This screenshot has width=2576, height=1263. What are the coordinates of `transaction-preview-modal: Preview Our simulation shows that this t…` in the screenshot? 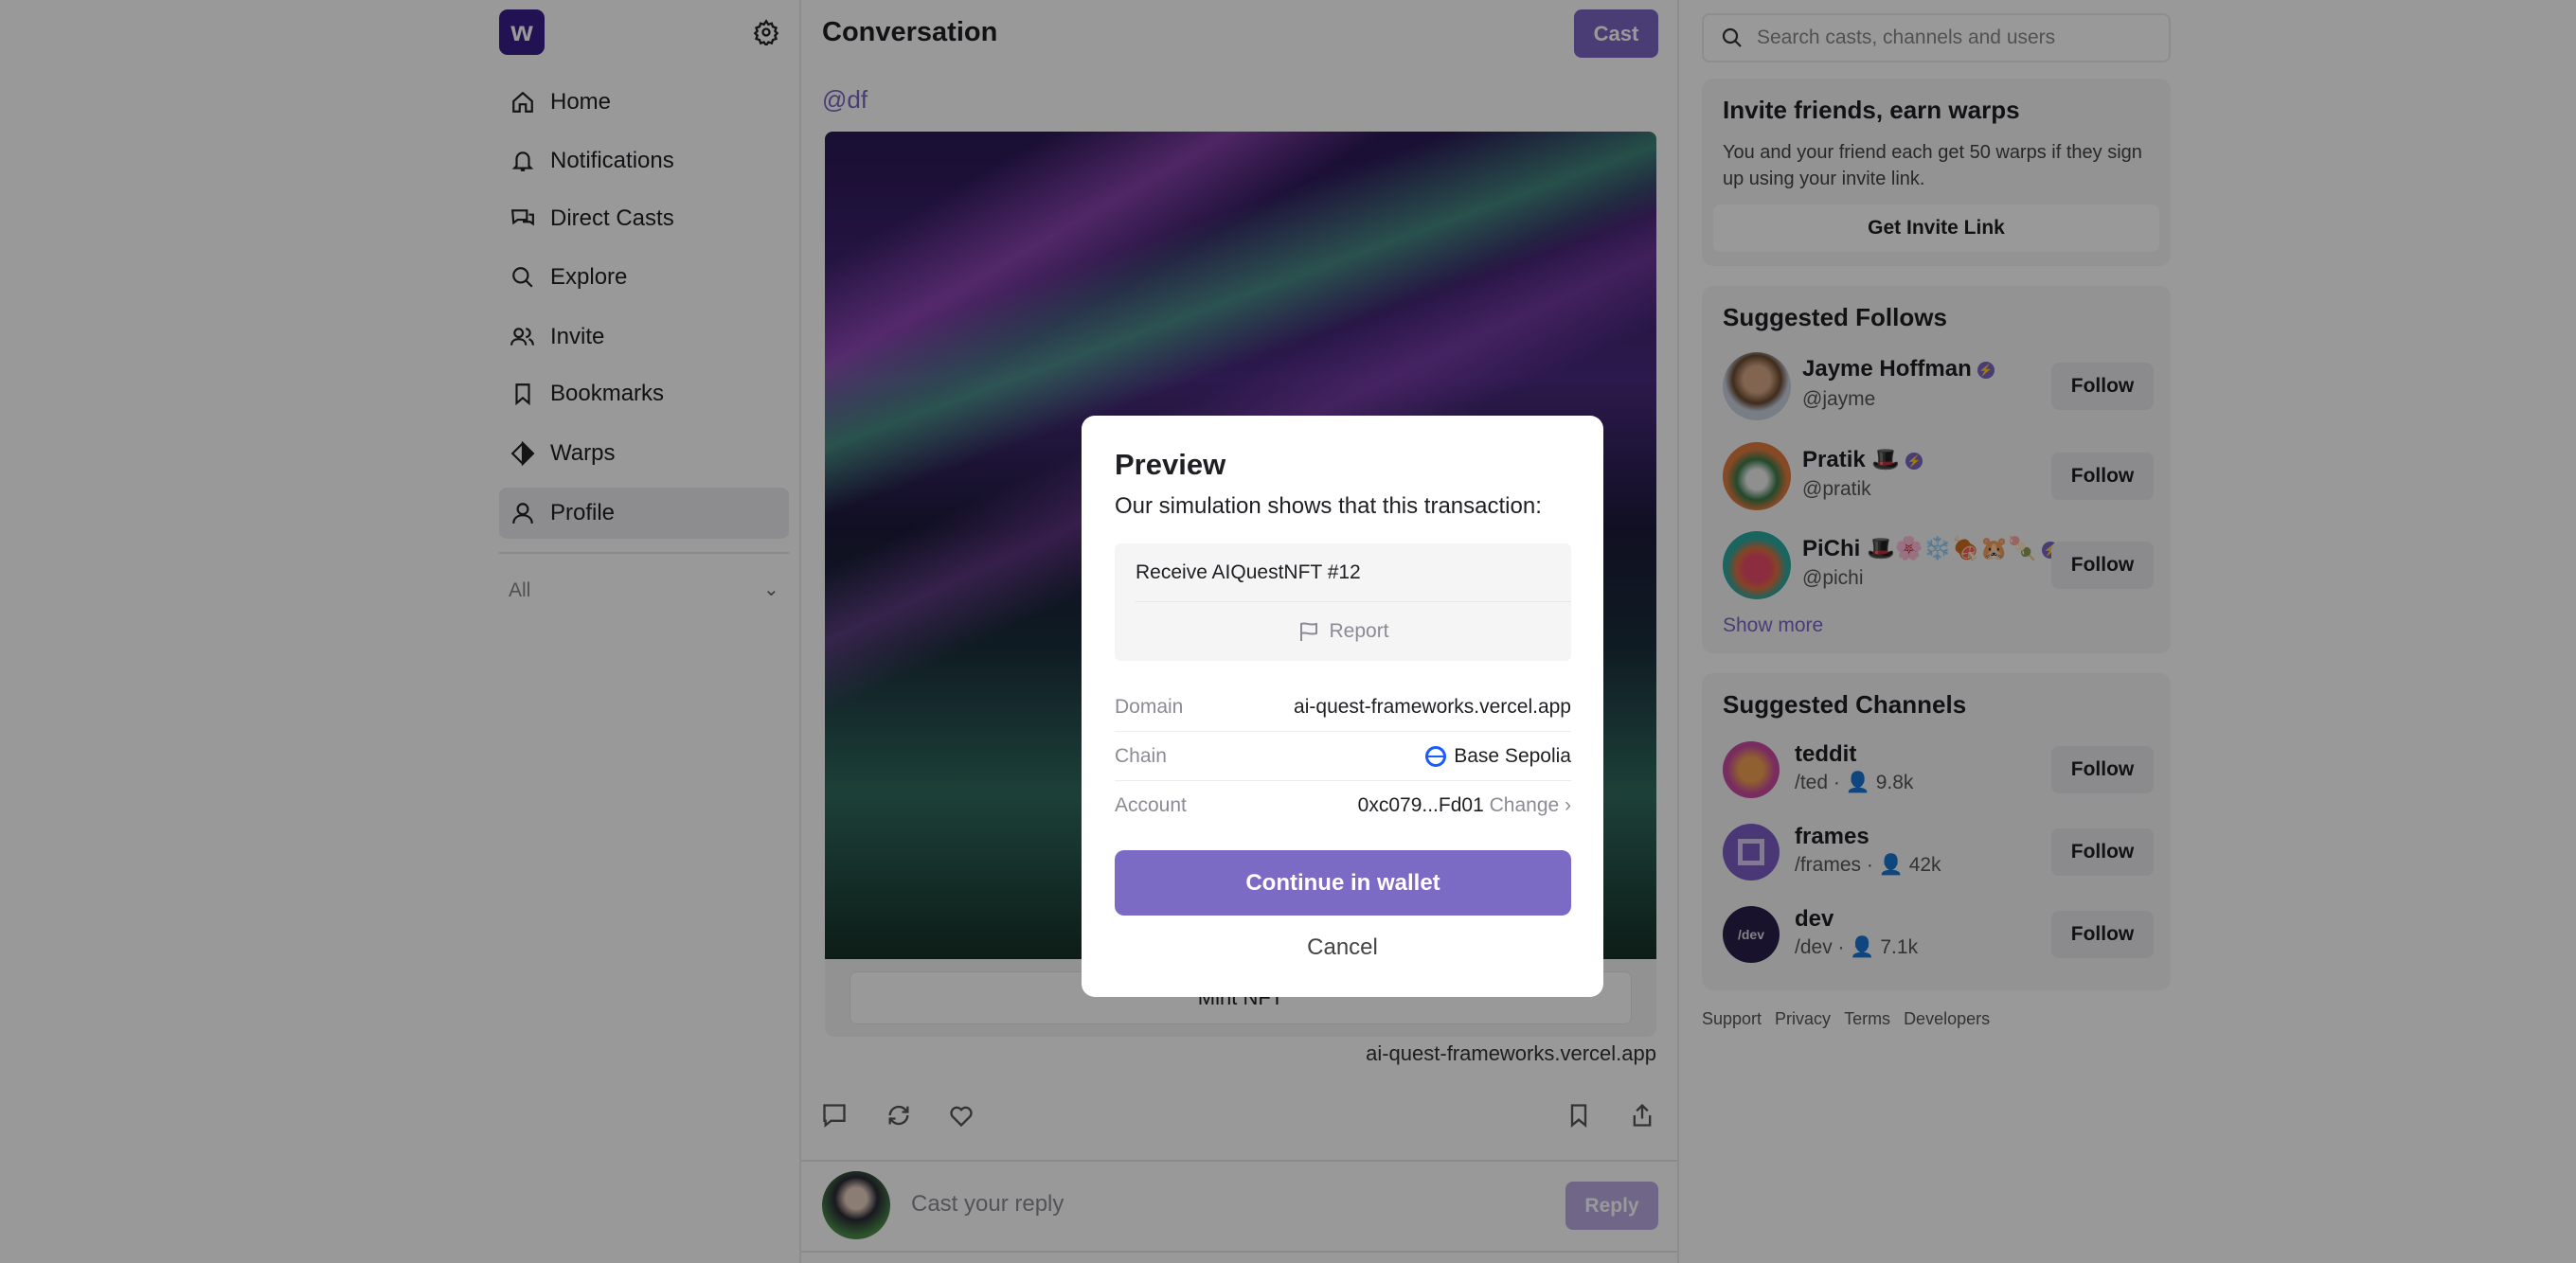 It's located at (1342, 706).